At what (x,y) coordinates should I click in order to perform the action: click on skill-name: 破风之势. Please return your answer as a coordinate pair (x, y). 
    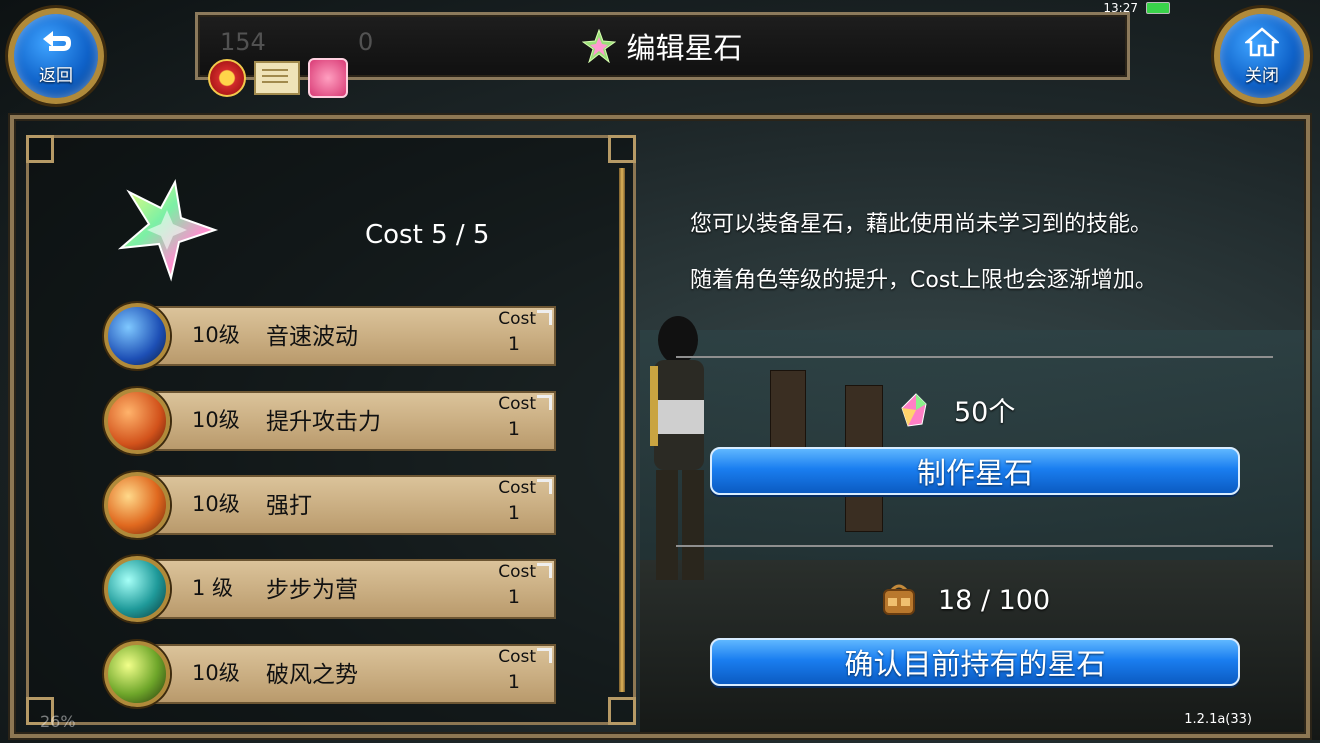
    Looking at the image, I should click on (312, 675).